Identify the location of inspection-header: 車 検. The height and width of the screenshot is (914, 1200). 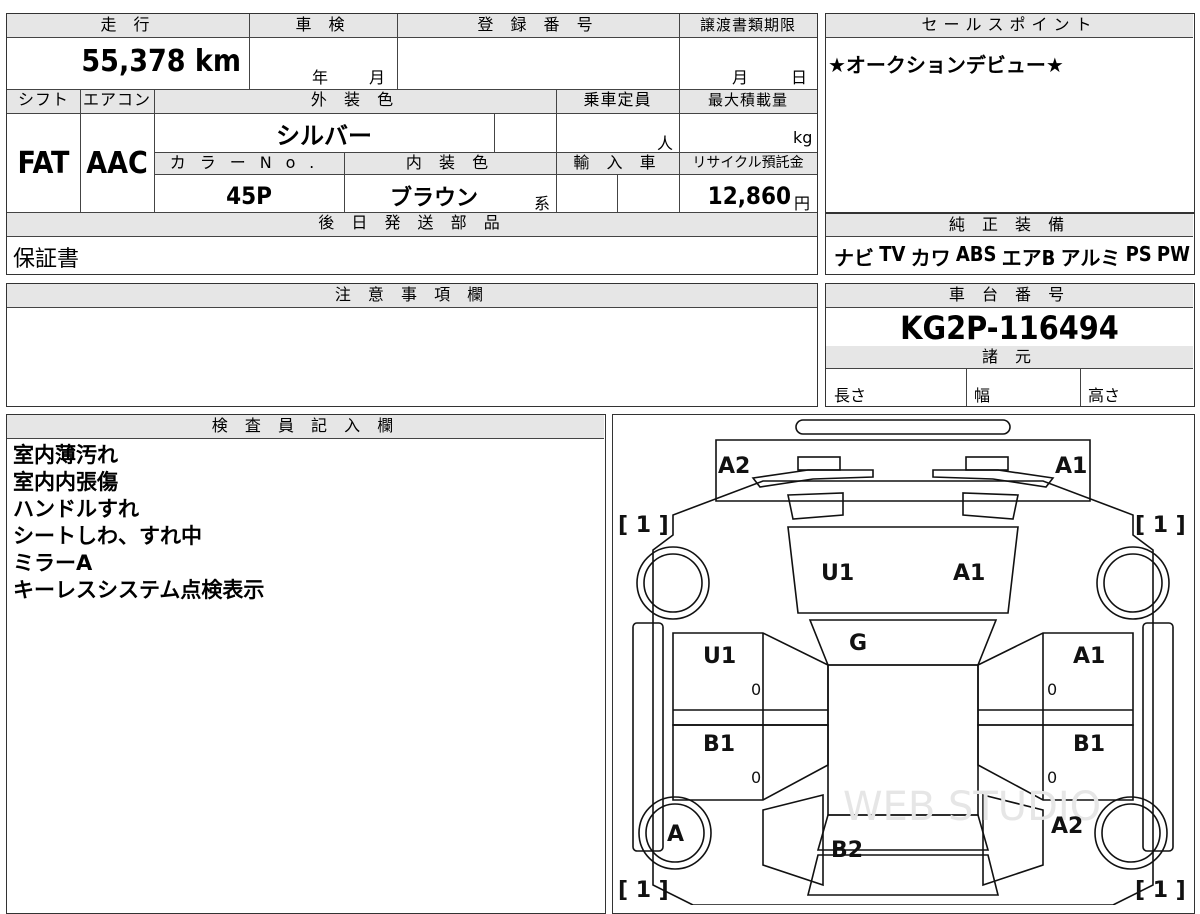
(323, 25).